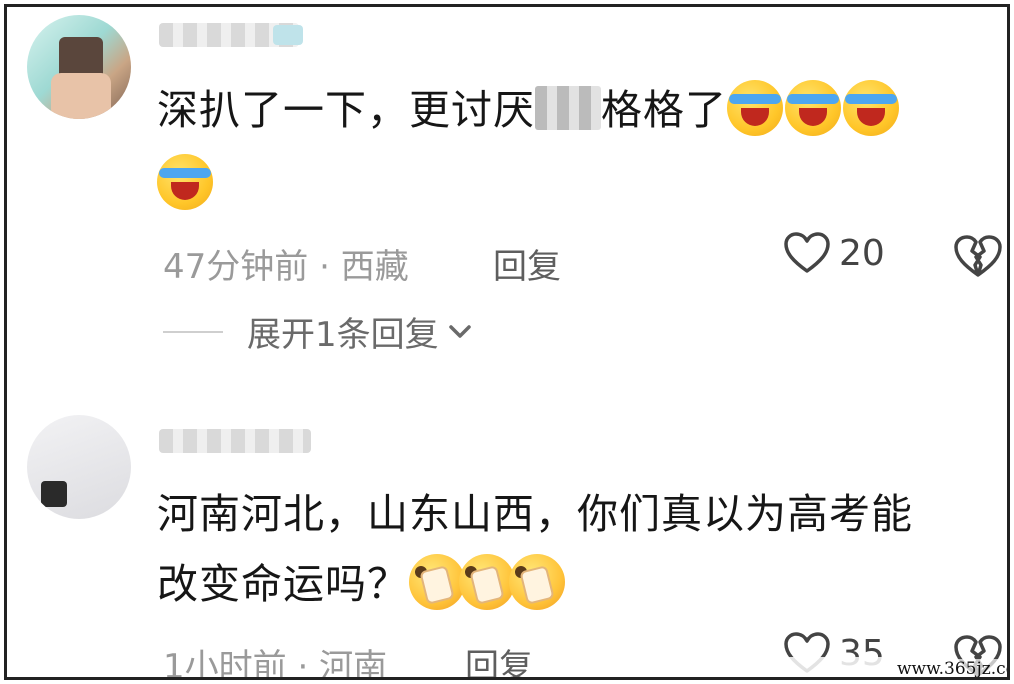  What do you see at coordinates (529, 110) in the screenshot?
I see `comment-text: 深扒了一下，更讨厌 格格了` at bounding box center [529, 110].